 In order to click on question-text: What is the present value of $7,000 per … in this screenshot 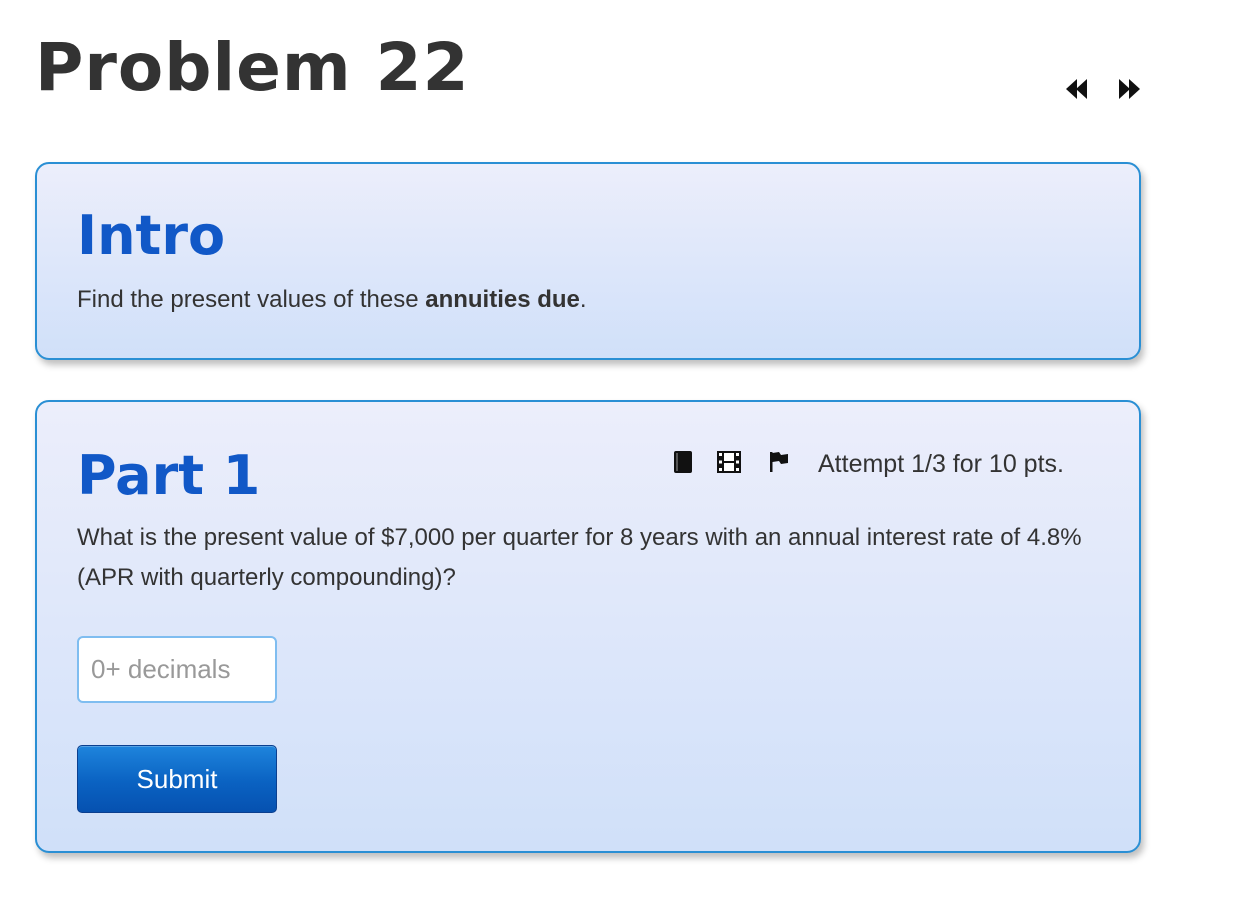, I will do `click(579, 557)`.